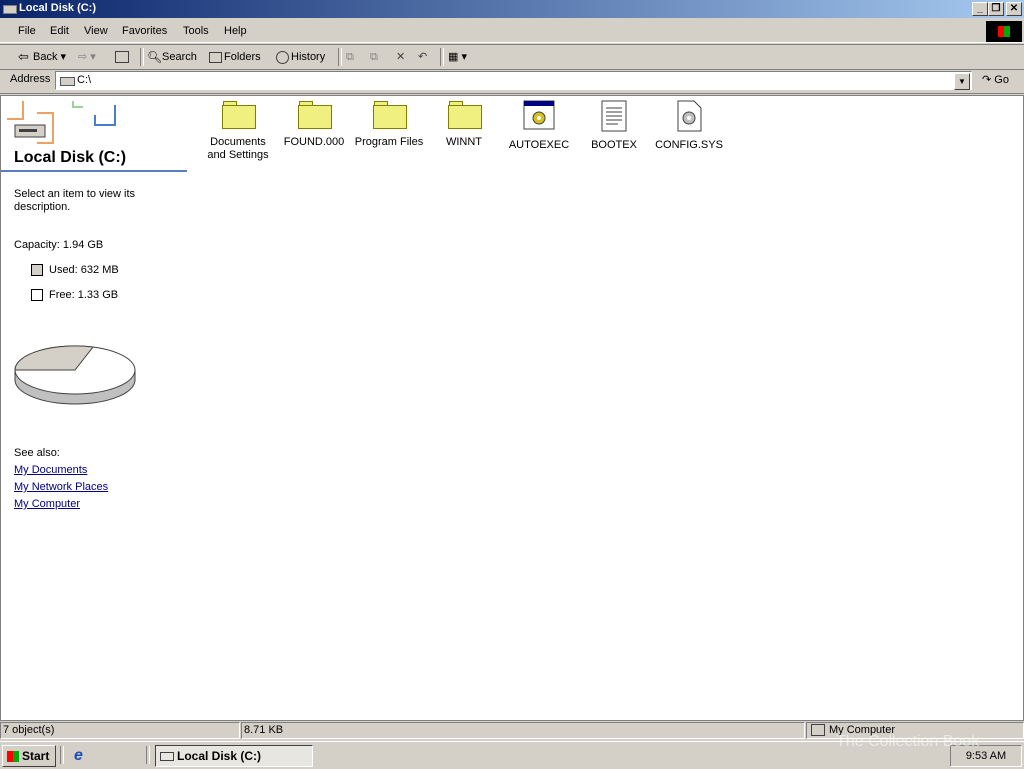 Image resolution: width=1024 pixels, height=769 pixels. Describe the element at coordinates (179, 57) in the screenshot. I see `search-label: Search` at that location.